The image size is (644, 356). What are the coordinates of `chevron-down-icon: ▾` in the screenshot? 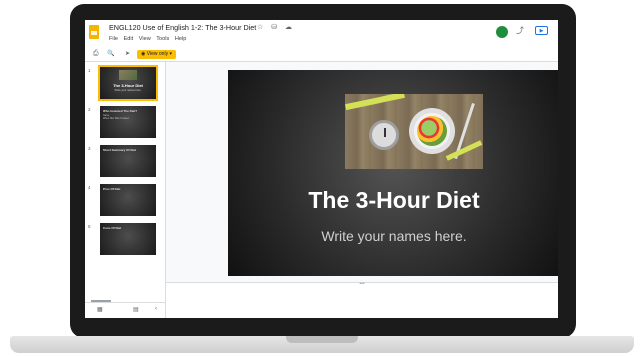 It's located at (170, 54).